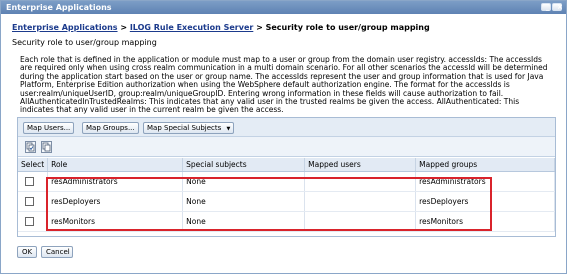 The height and width of the screenshot is (274, 567). I want to click on table-row: resAdministrators None resAdministrators, so click(286, 181).